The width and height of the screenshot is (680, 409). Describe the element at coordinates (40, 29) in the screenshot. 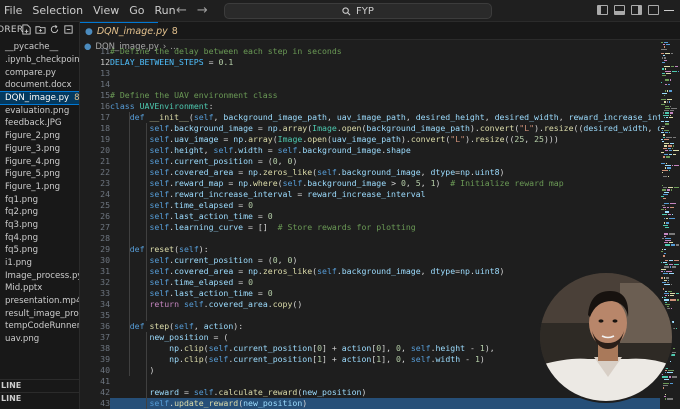

I see `new-folder-icon` at that location.